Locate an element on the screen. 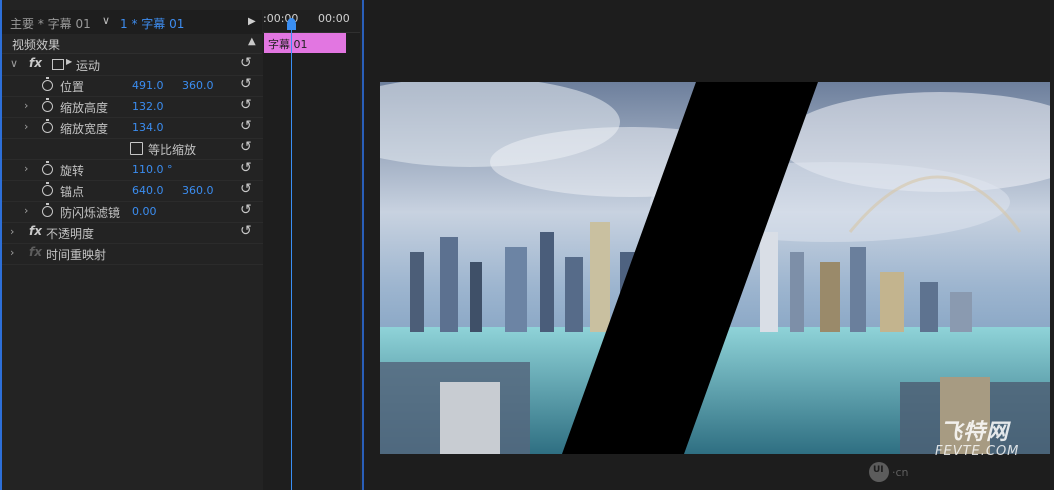 The image size is (1054, 490). play-triangle-icon: ▶ is located at coordinates (252, 21).